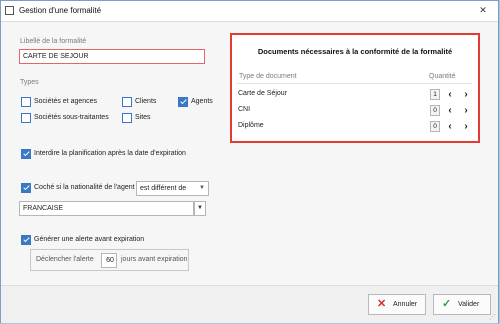 The width and height of the screenshot is (500, 324). I want to click on alerte-days-input: 60, so click(109, 260).